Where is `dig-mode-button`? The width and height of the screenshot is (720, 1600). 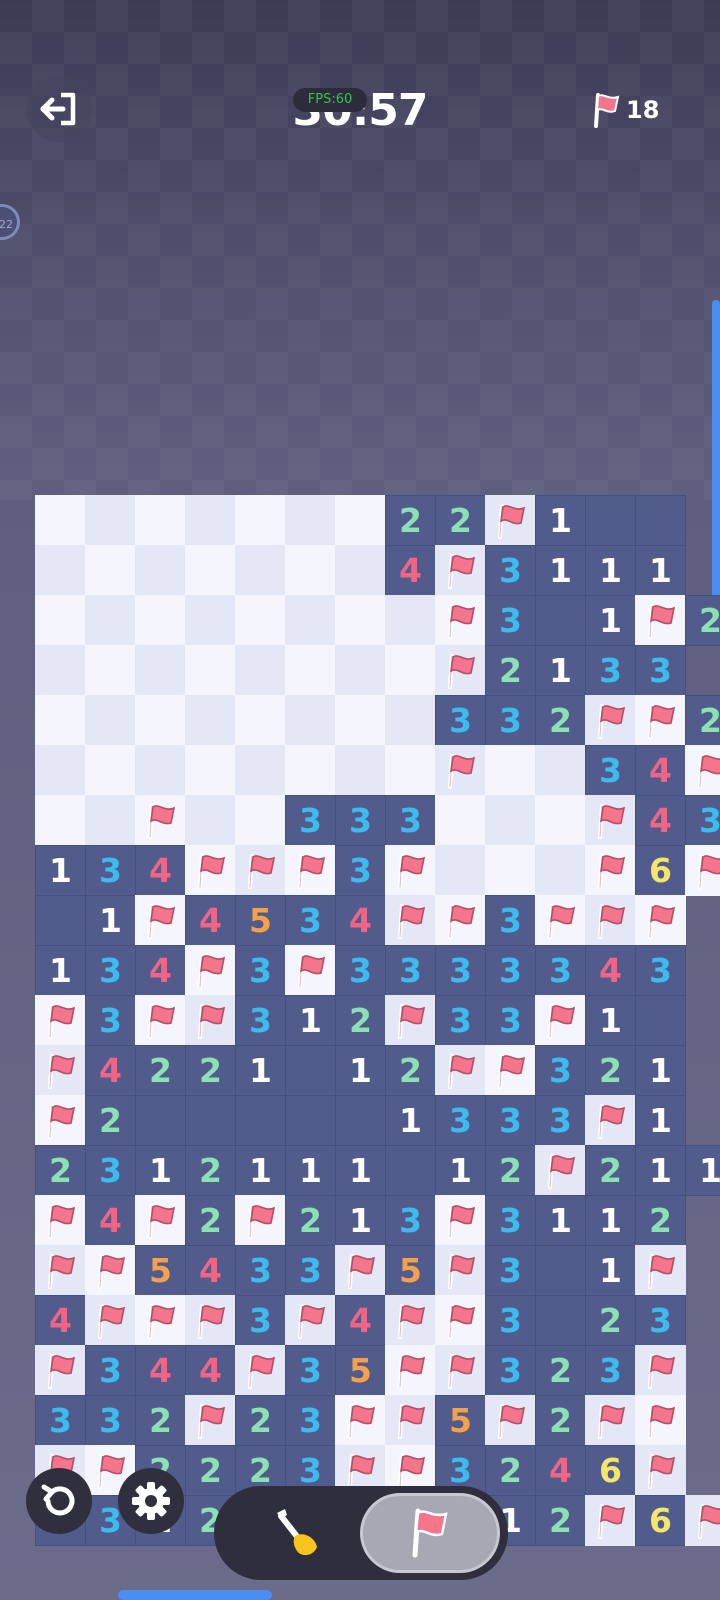 dig-mode-button is located at coordinates (297, 1533).